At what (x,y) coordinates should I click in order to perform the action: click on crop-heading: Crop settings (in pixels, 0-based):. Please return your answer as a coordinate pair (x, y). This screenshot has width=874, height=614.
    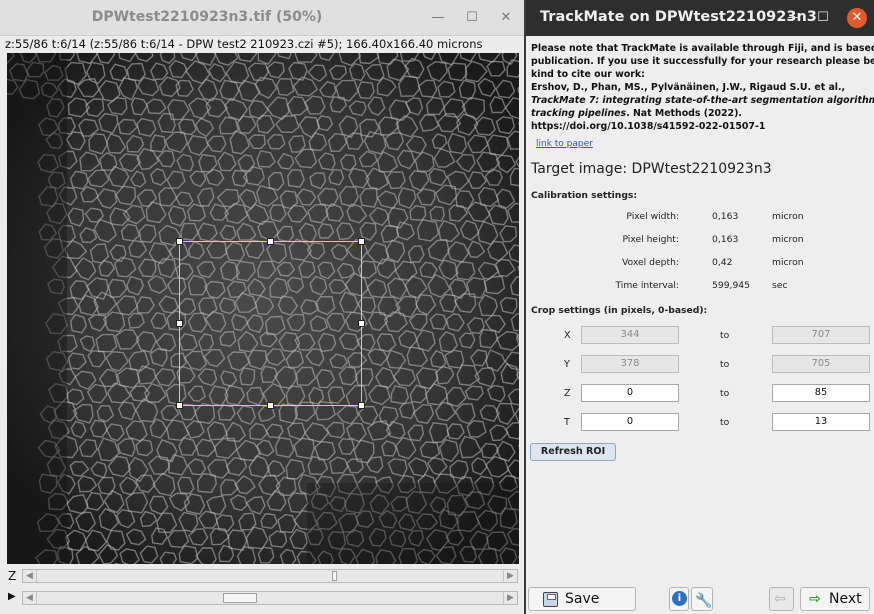
    Looking at the image, I should click on (619, 310).